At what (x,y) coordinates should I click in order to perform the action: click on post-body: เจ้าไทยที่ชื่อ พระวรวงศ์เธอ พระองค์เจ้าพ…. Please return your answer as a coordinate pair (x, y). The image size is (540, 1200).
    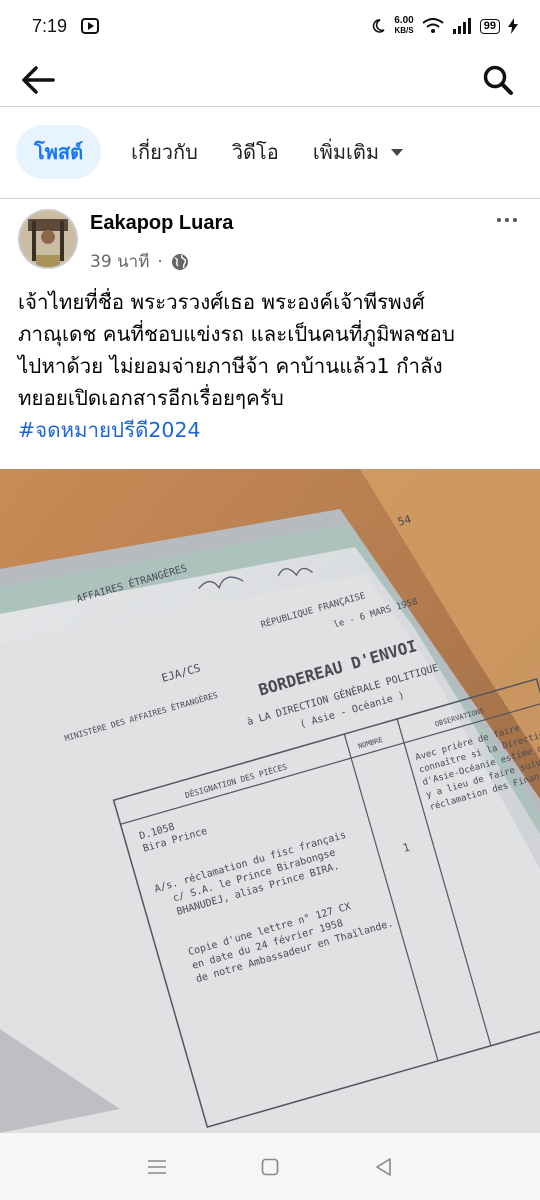
    Looking at the image, I should click on (273, 366).